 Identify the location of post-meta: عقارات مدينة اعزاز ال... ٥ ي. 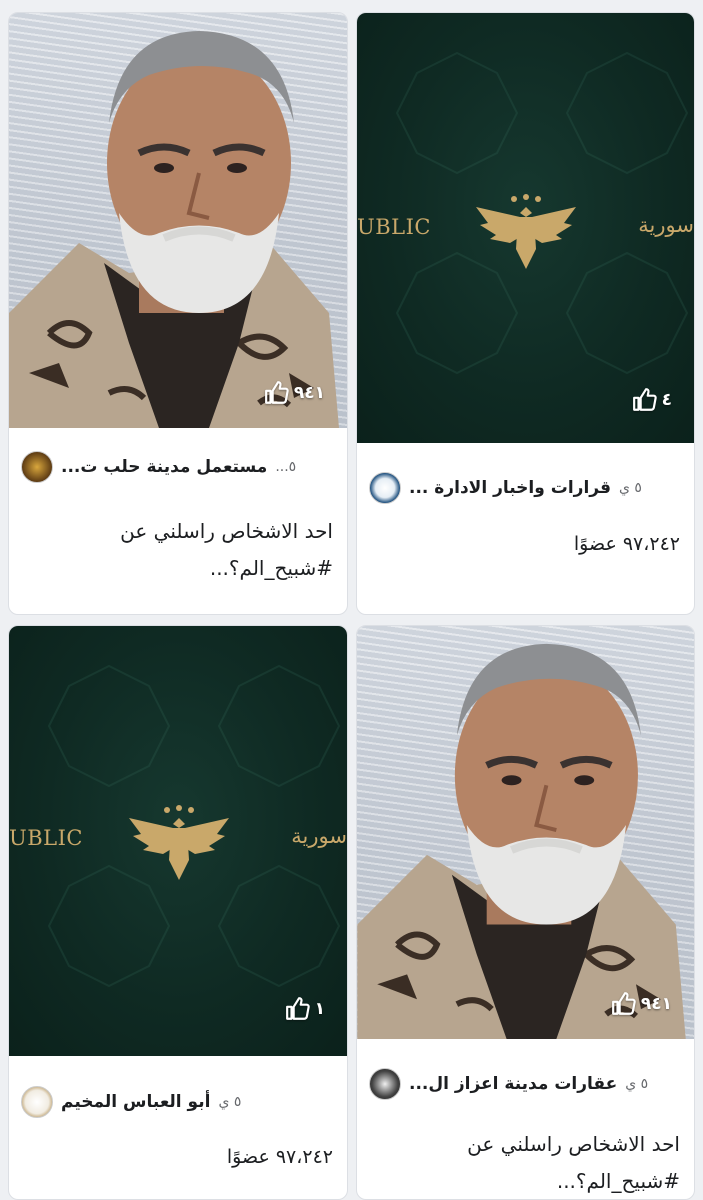
(525, 1084).